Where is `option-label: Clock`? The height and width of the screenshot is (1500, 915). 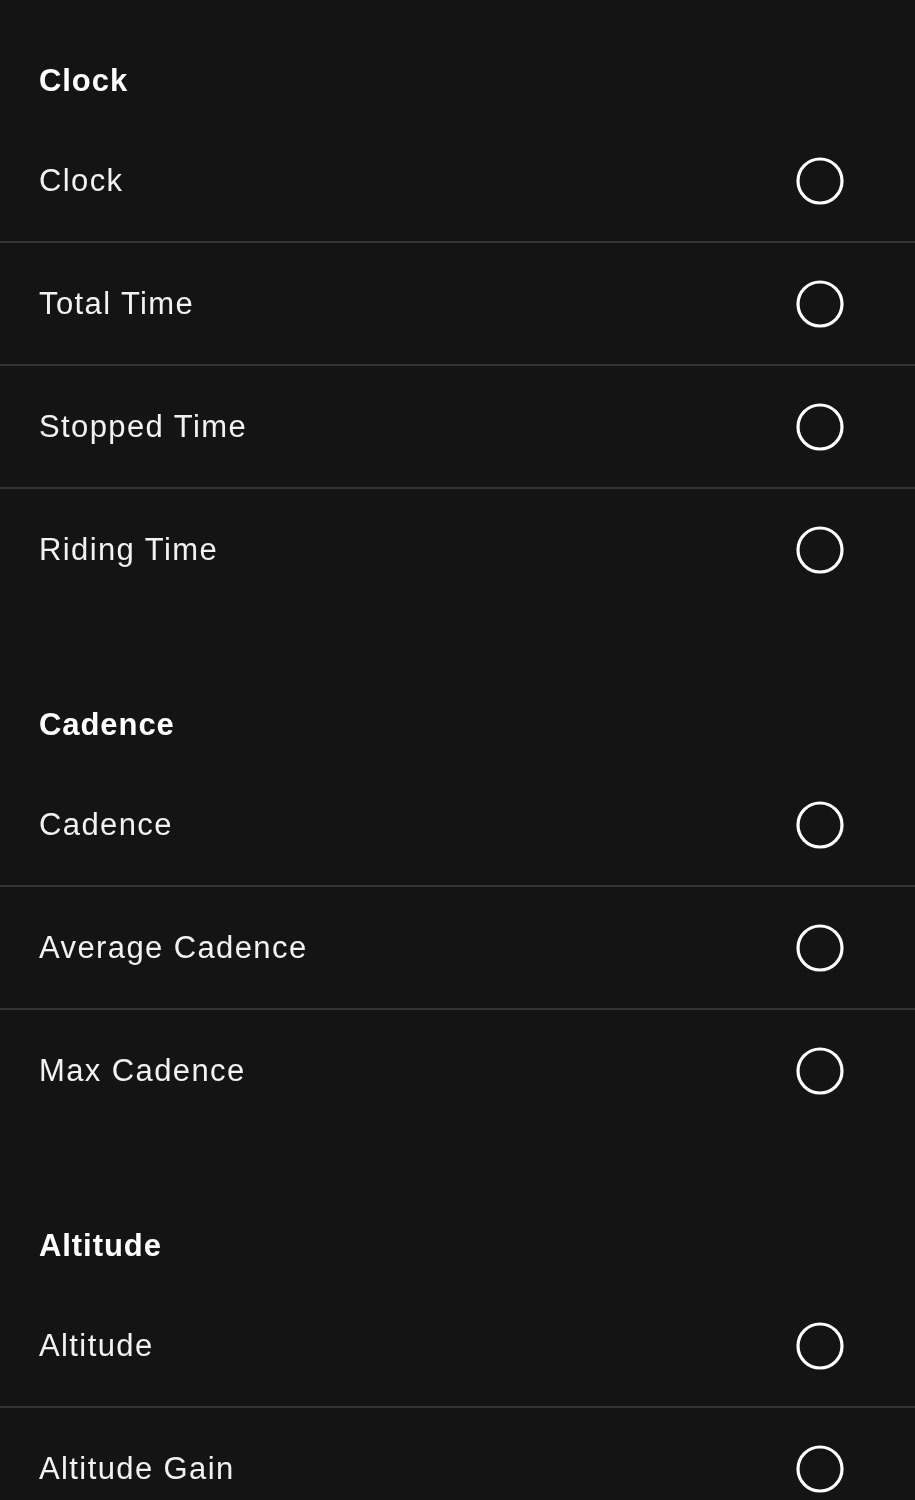 option-label: Clock is located at coordinates (81, 180).